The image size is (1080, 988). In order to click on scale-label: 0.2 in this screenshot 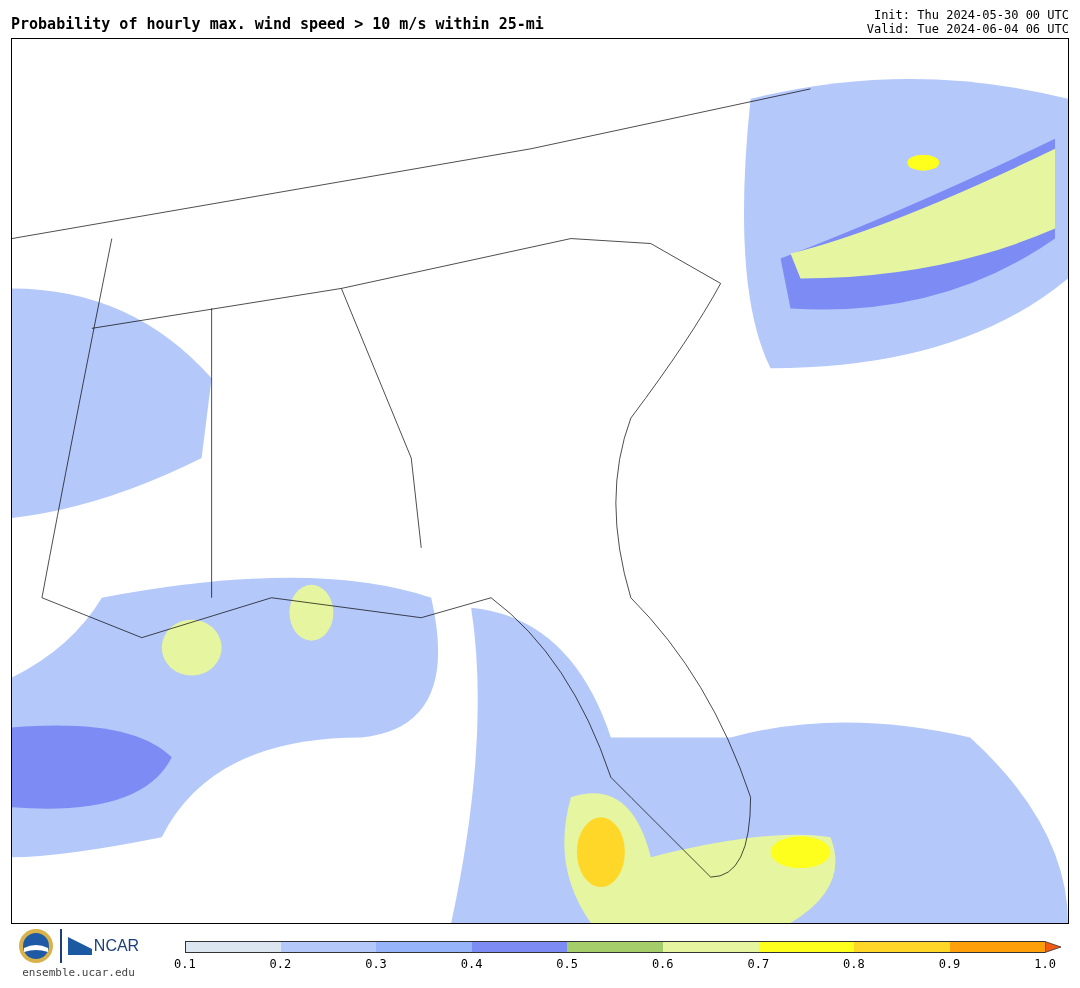, I will do `click(280, 964)`.